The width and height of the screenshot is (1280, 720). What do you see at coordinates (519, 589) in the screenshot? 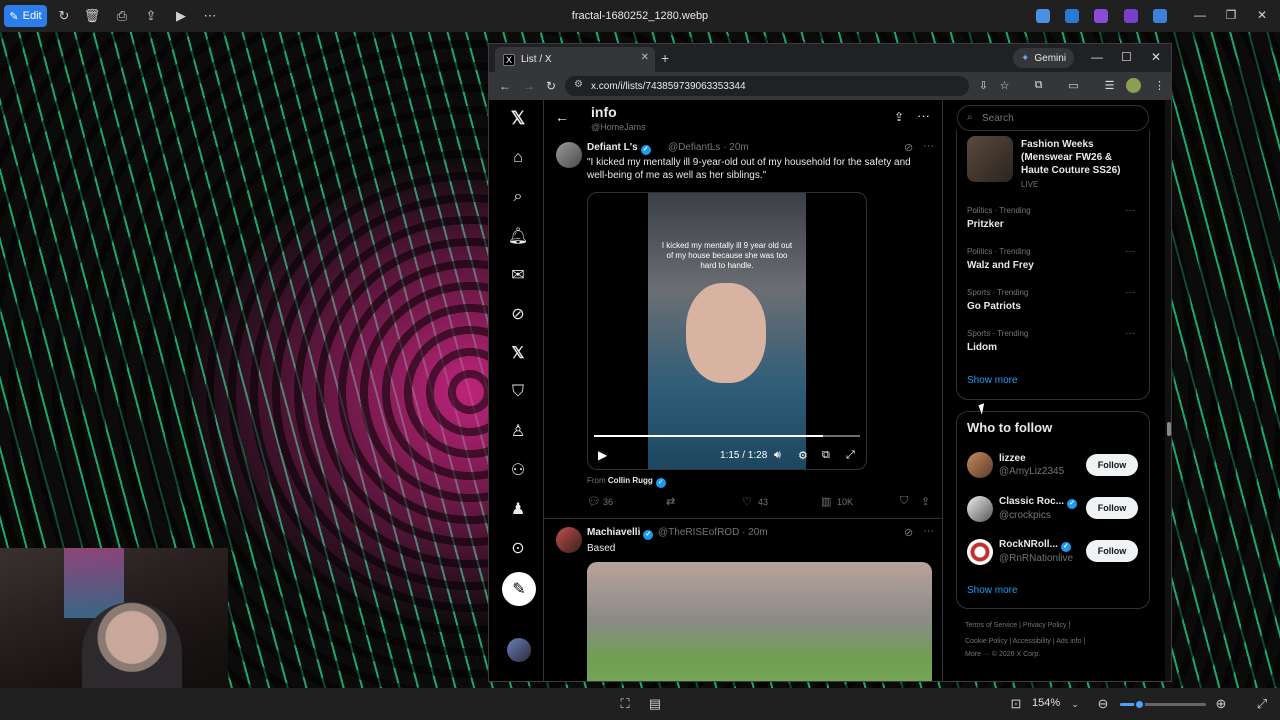
I see `post-button: ✎` at bounding box center [519, 589].